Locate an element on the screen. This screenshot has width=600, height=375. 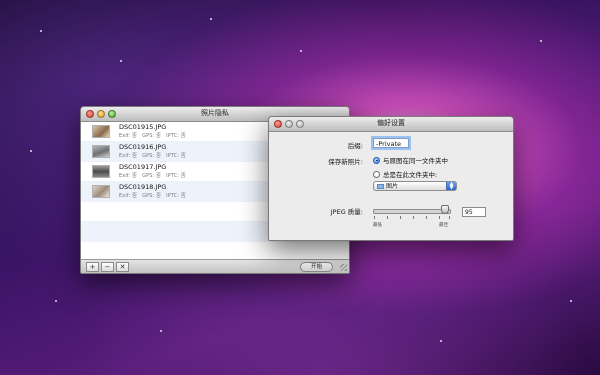
radio-always-folder-label: 总是在此文件夹中: is located at coordinates (410, 175).